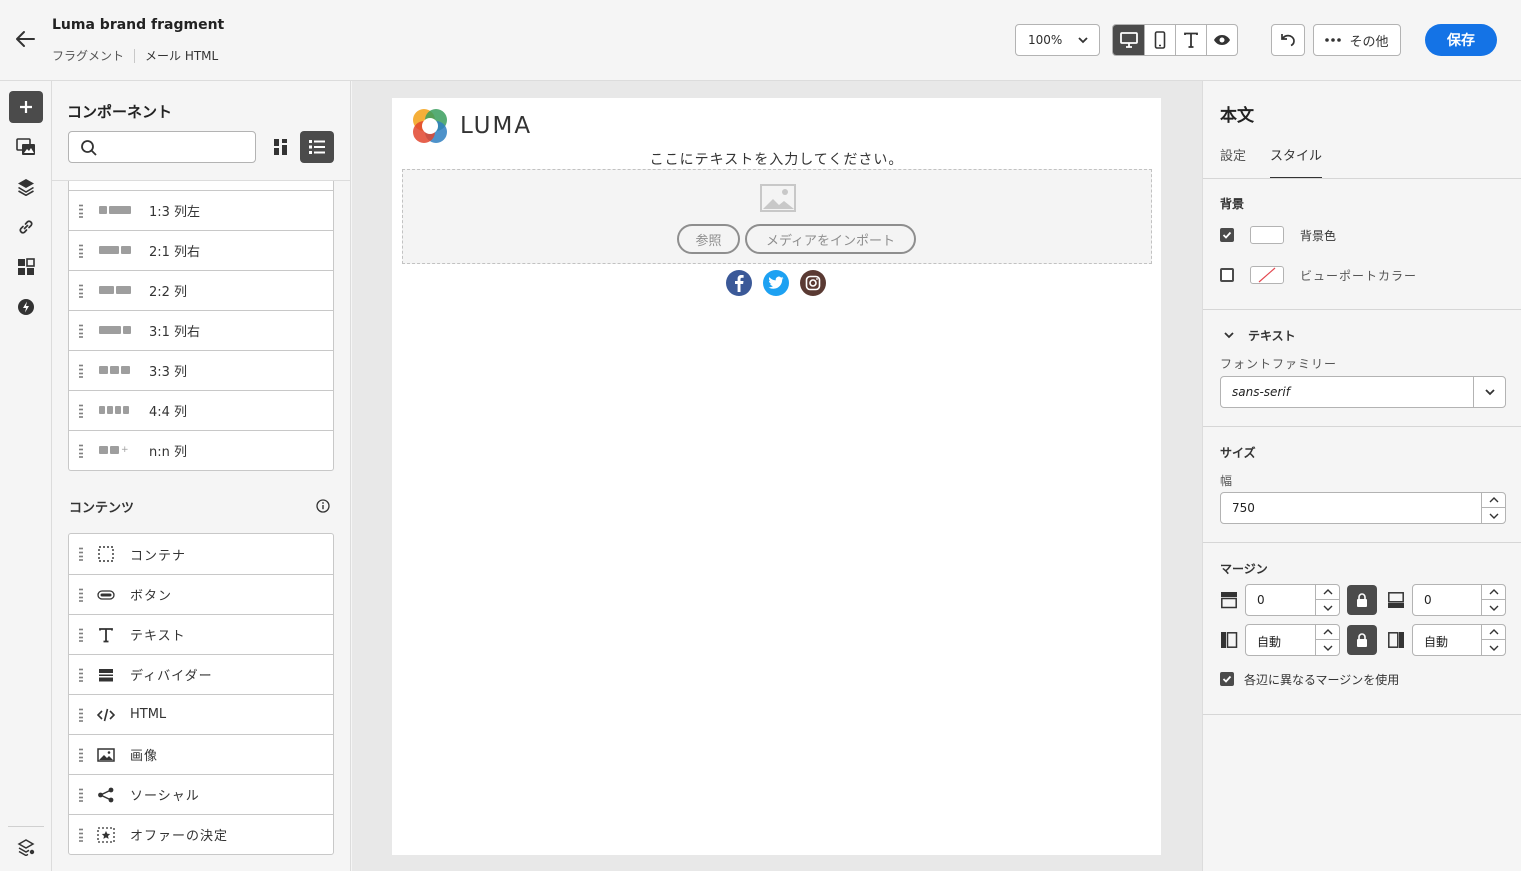 The width and height of the screenshot is (1521, 871). I want to click on content-item-container: コンテナ, so click(201, 554).